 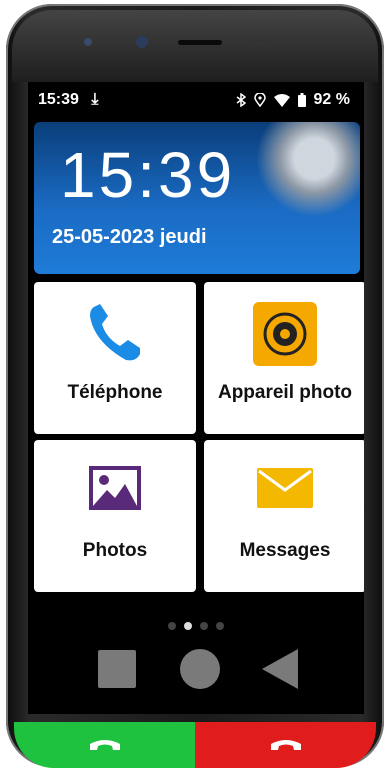 I want to click on phone-hangup-icon, so click(x=285, y=745).